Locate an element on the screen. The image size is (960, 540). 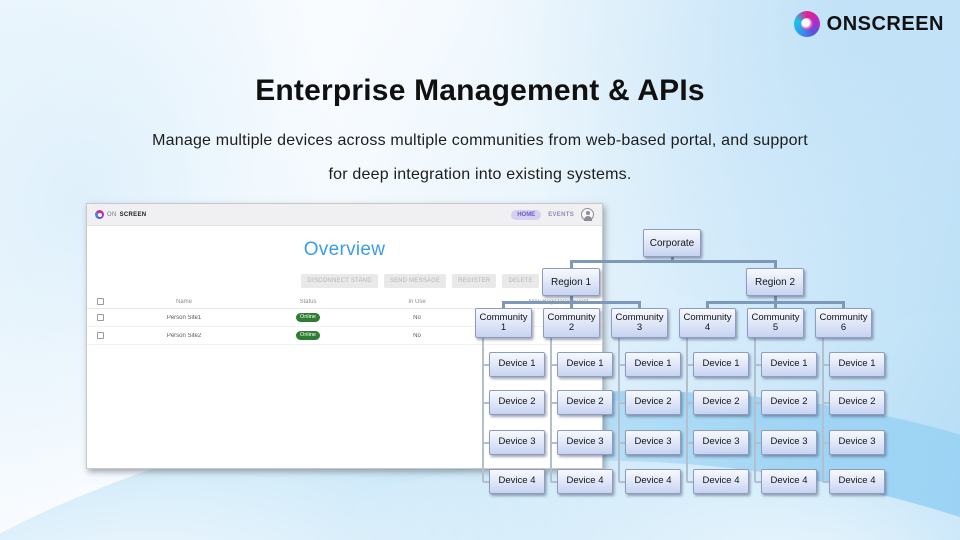
org-box-community: Community 4 is located at coordinates (707, 323).